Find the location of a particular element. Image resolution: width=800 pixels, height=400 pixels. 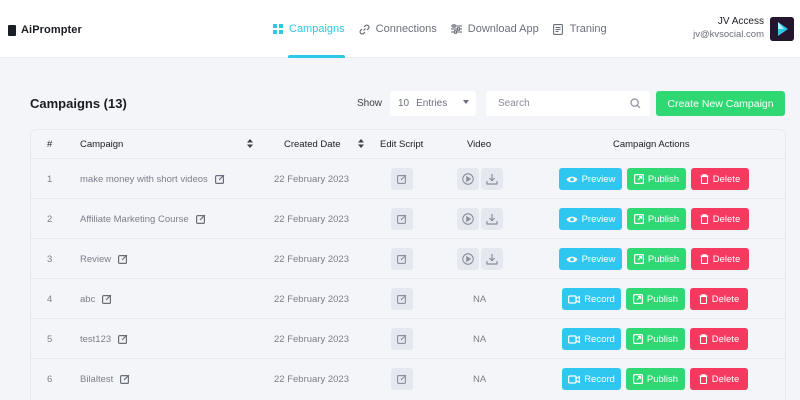

show-label: Show is located at coordinates (370, 103).